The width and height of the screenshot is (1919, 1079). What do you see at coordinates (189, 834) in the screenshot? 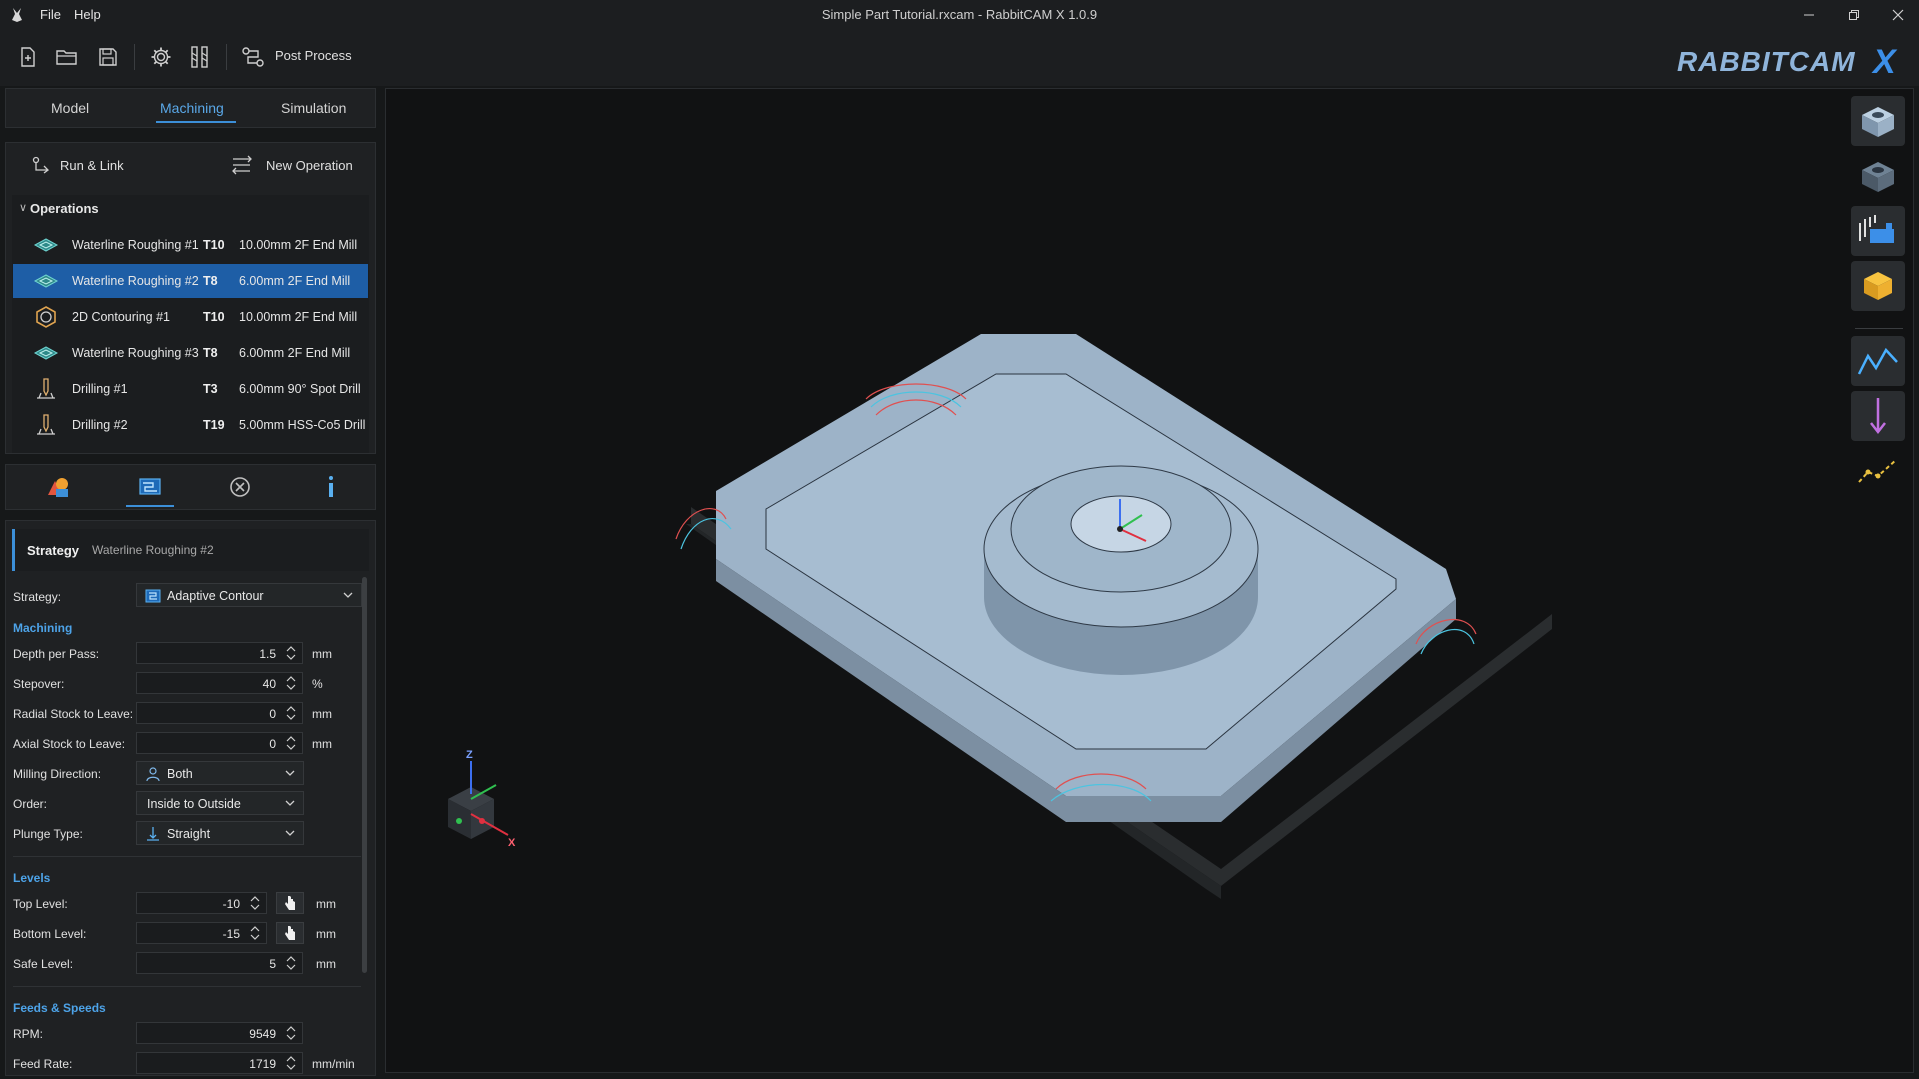
I see `plunge-type-value: Straight` at bounding box center [189, 834].